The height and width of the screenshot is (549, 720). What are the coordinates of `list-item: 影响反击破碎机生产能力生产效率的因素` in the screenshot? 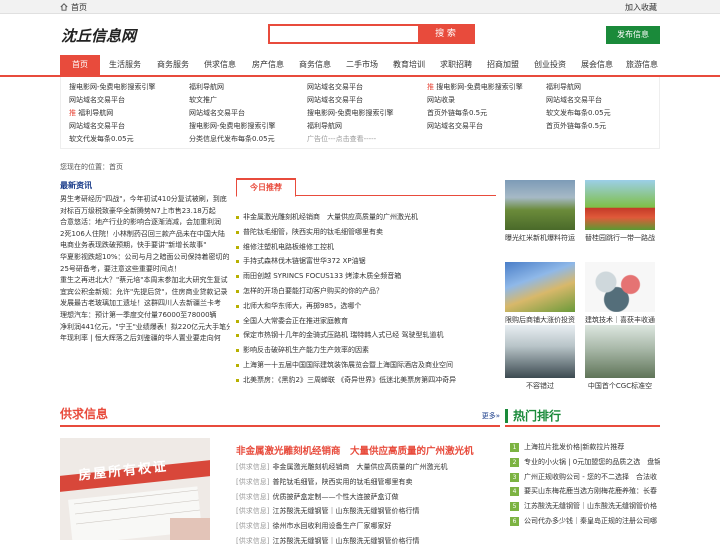 It's located at (366, 350).